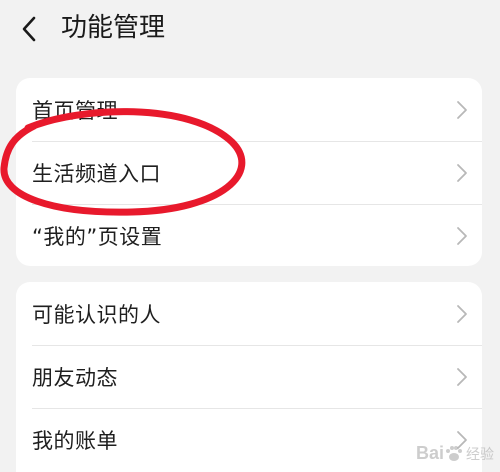  I want to click on list-item-label: 可能认识的人, so click(96, 314).